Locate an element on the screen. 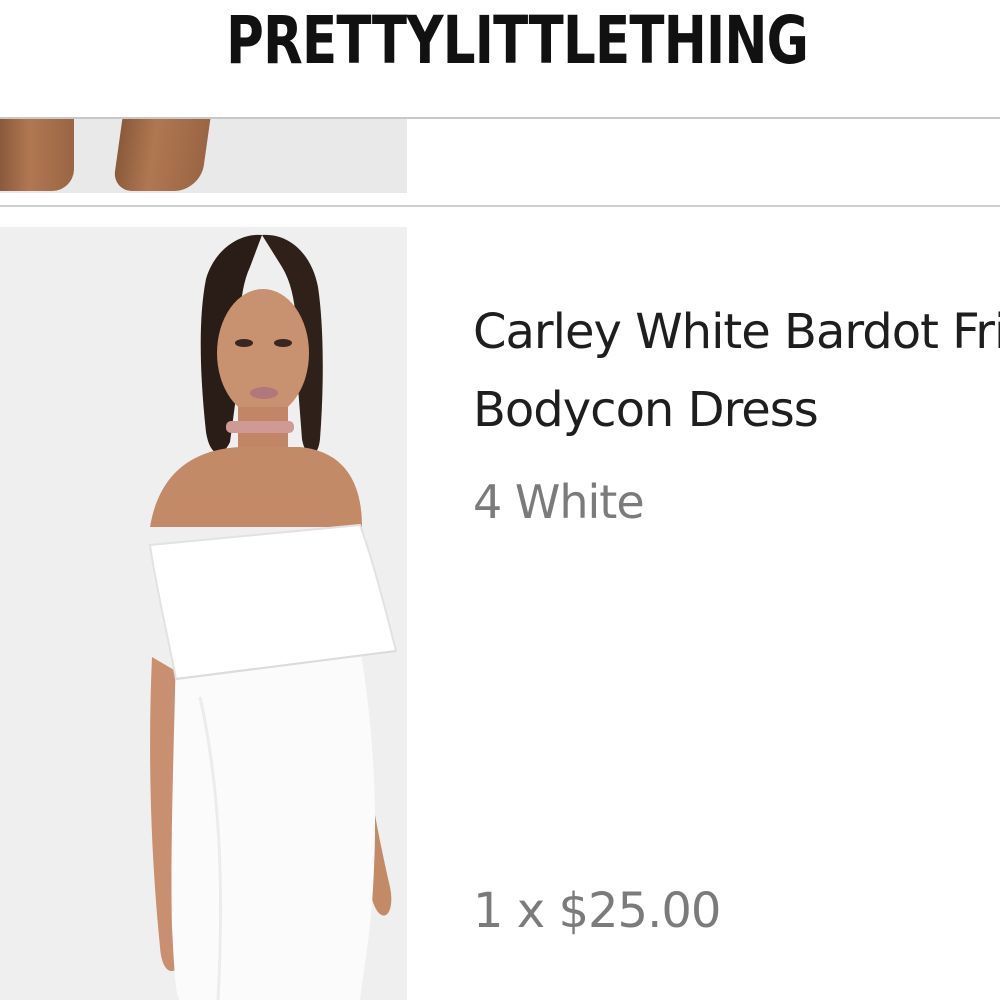 The width and height of the screenshot is (1000, 1000). product-variant: 4 White is located at coordinates (559, 502).